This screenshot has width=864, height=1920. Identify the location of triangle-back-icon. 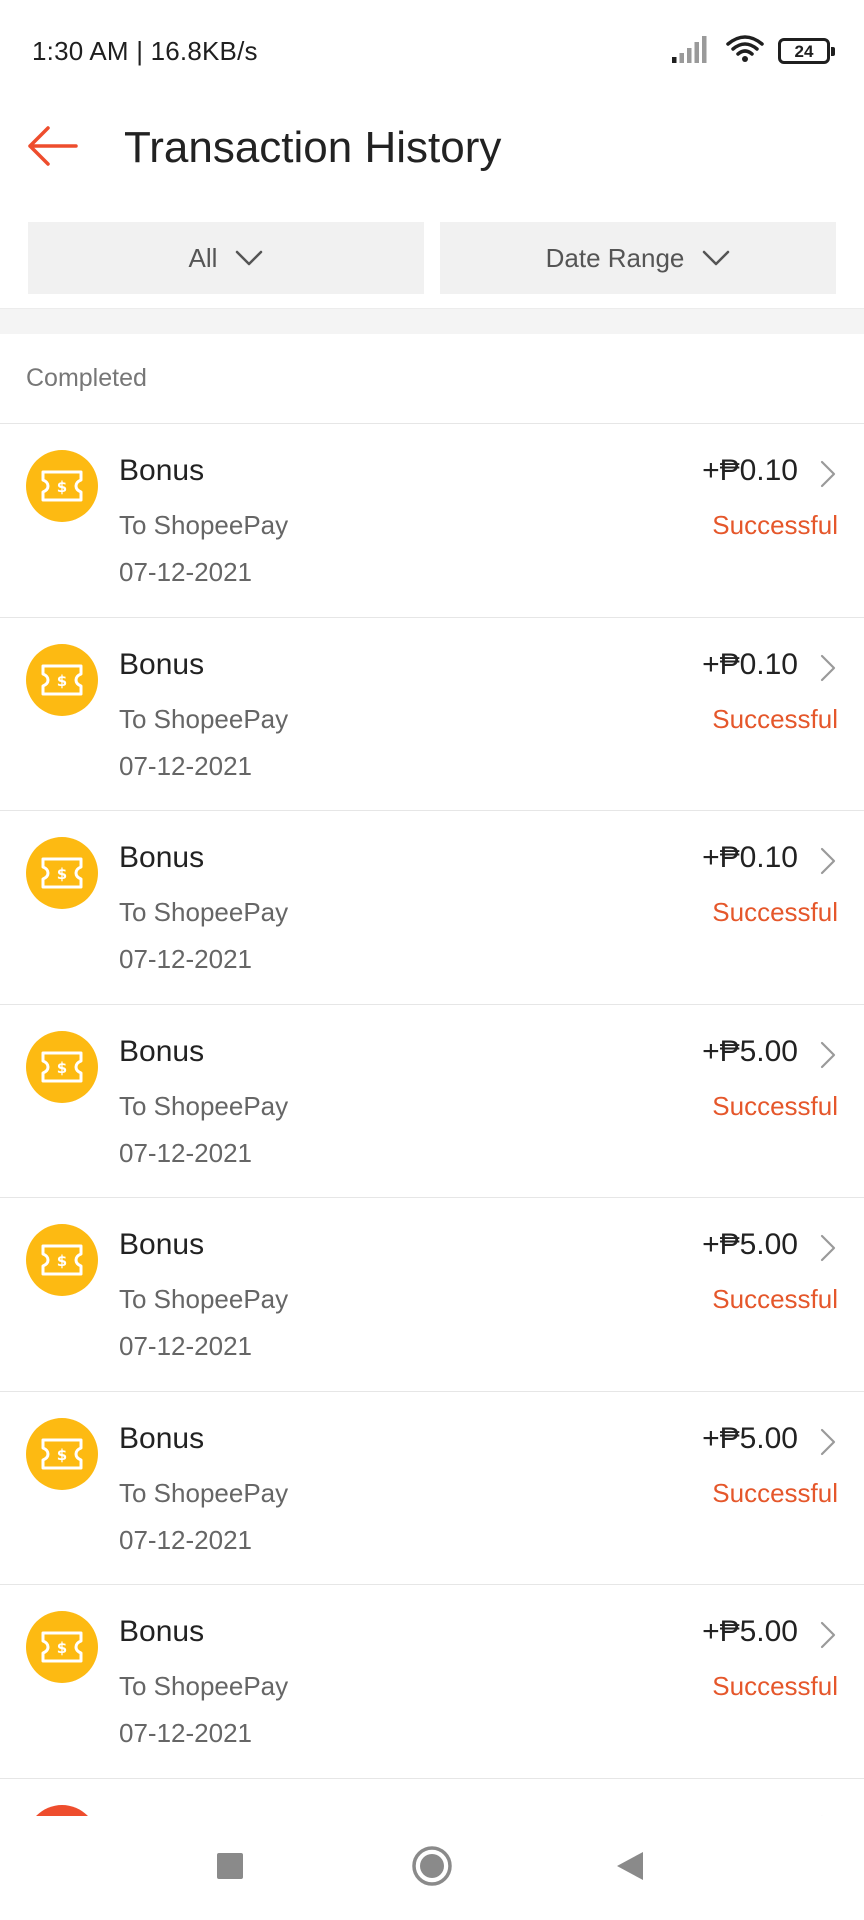
(630, 1868).